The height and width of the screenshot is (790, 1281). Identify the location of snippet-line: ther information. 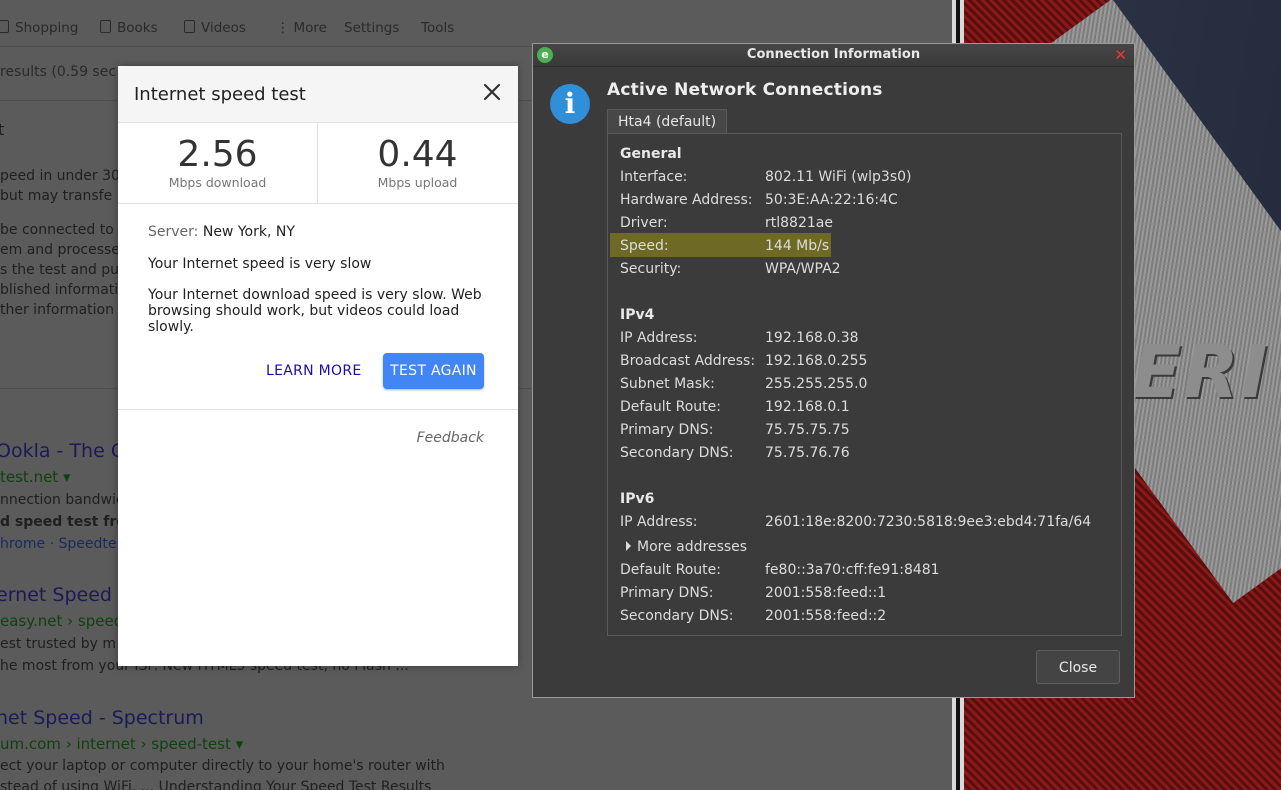
(57, 310).